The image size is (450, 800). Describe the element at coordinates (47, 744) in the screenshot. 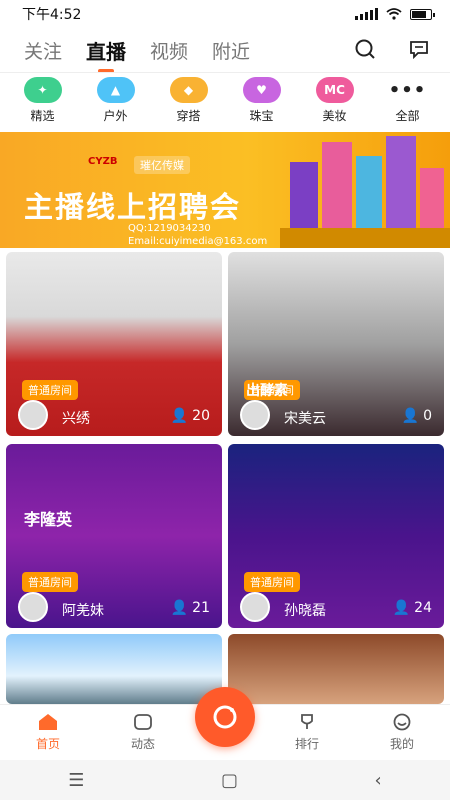

I see `nav-label: 首页` at that location.